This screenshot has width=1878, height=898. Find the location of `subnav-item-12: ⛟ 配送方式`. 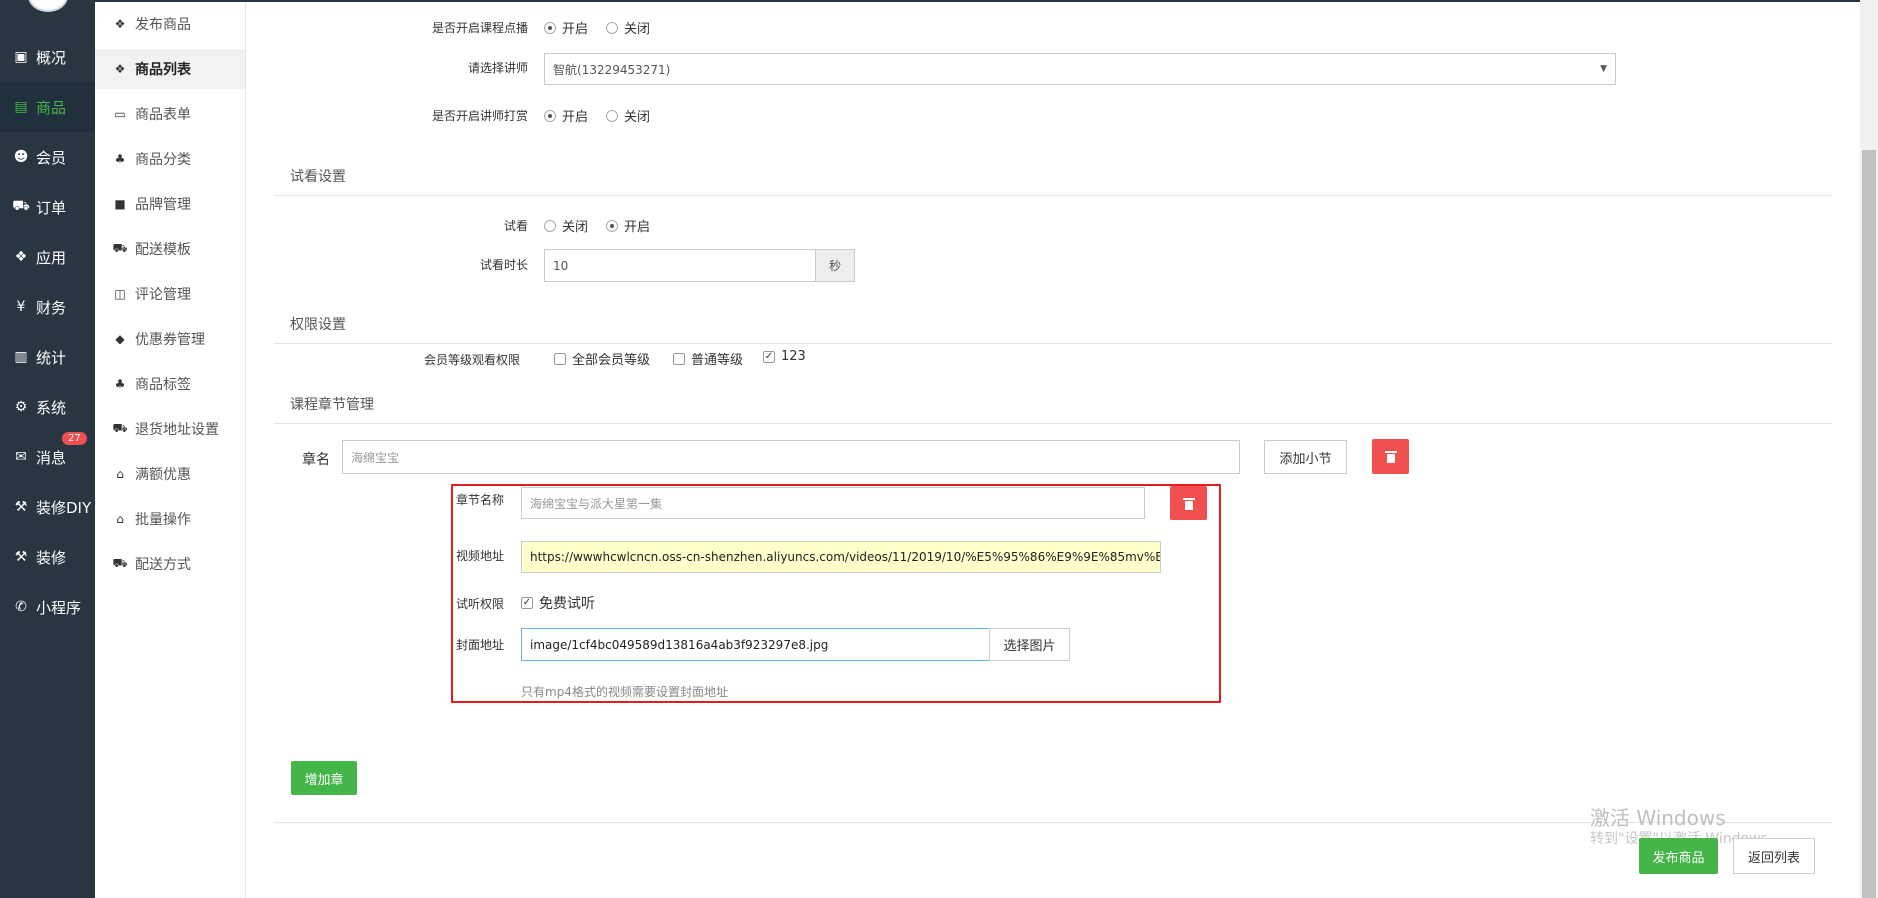

subnav-item-12: ⛟ 配送方式 is located at coordinates (170, 564).